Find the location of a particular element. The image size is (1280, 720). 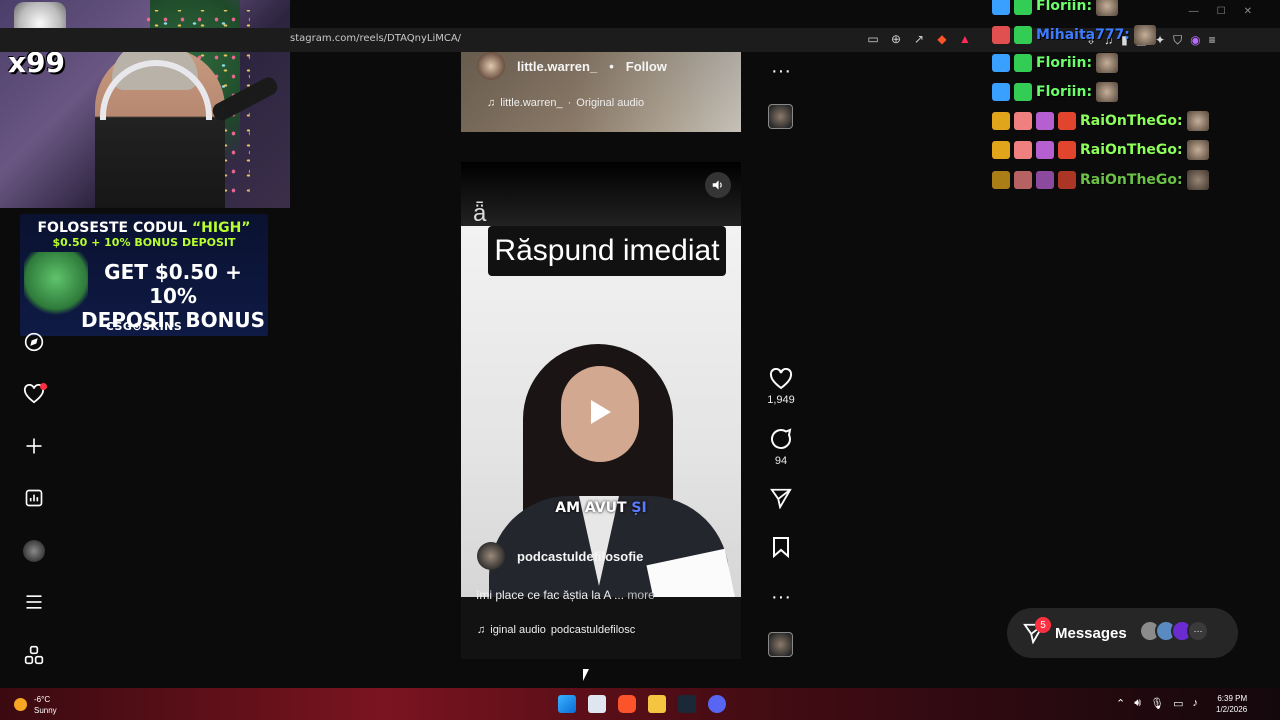

taskbar-apps is located at coordinates (642, 704).